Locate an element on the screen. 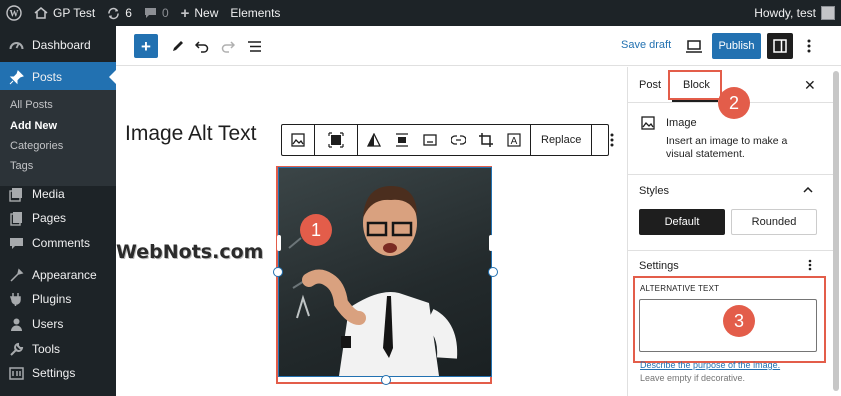  close-settings-icon: ✕ is located at coordinates (810, 85).